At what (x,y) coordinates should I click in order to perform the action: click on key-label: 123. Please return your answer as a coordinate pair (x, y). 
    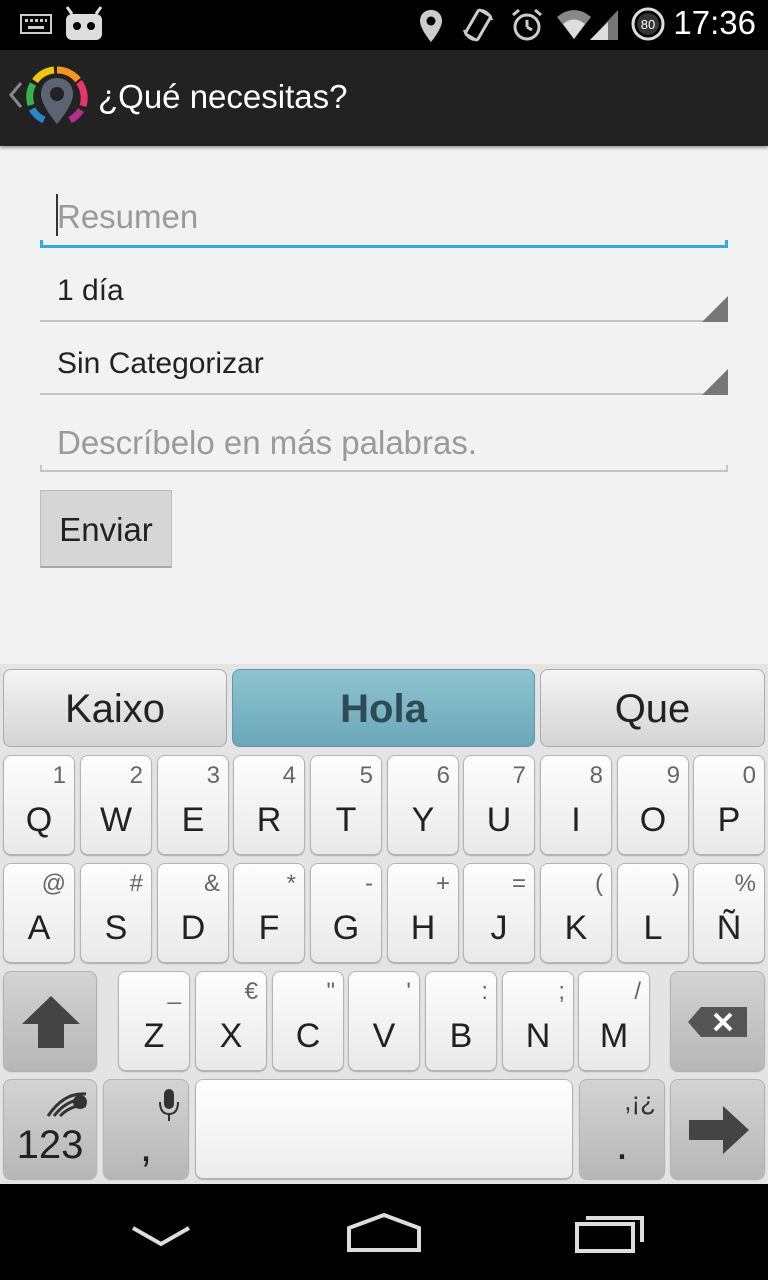
    Looking at the image, I should click on (50, 1145).